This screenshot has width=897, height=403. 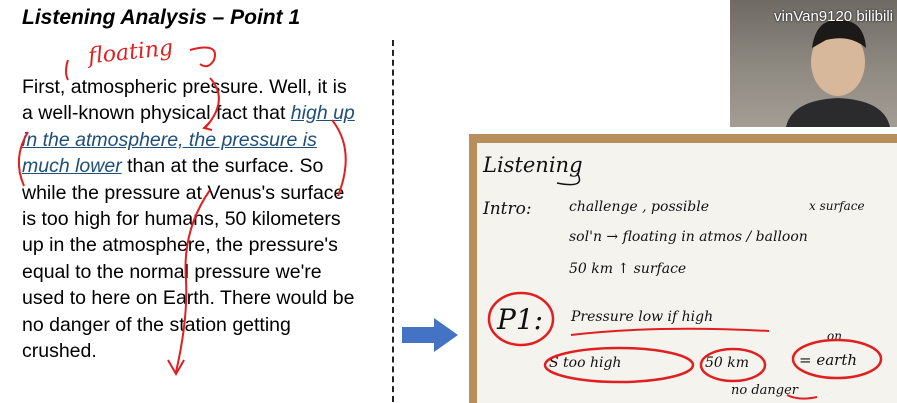 I want to click on slide-divider, so click(x=393, y=221).